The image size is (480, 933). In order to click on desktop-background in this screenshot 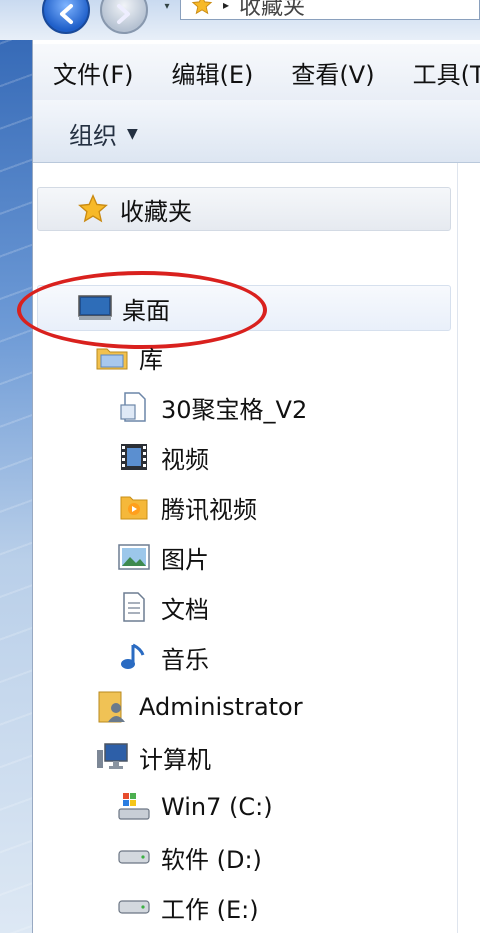, I will do `click(16, 466)`.